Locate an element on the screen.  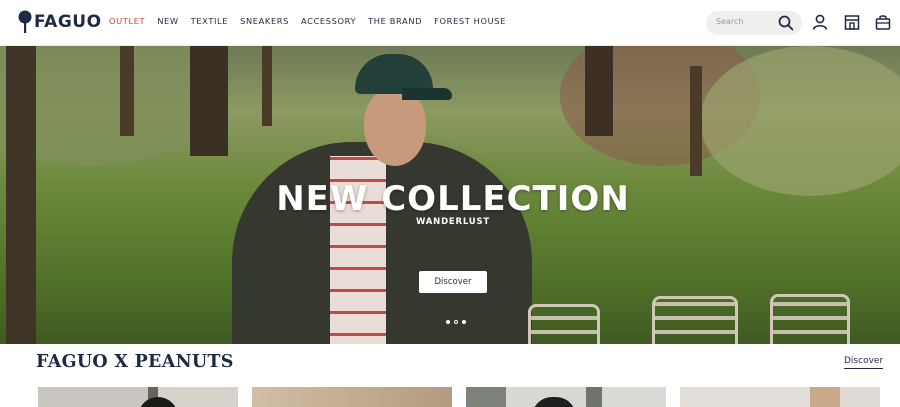
brand-logo: FAGUO is located at coordinates (59, 22).